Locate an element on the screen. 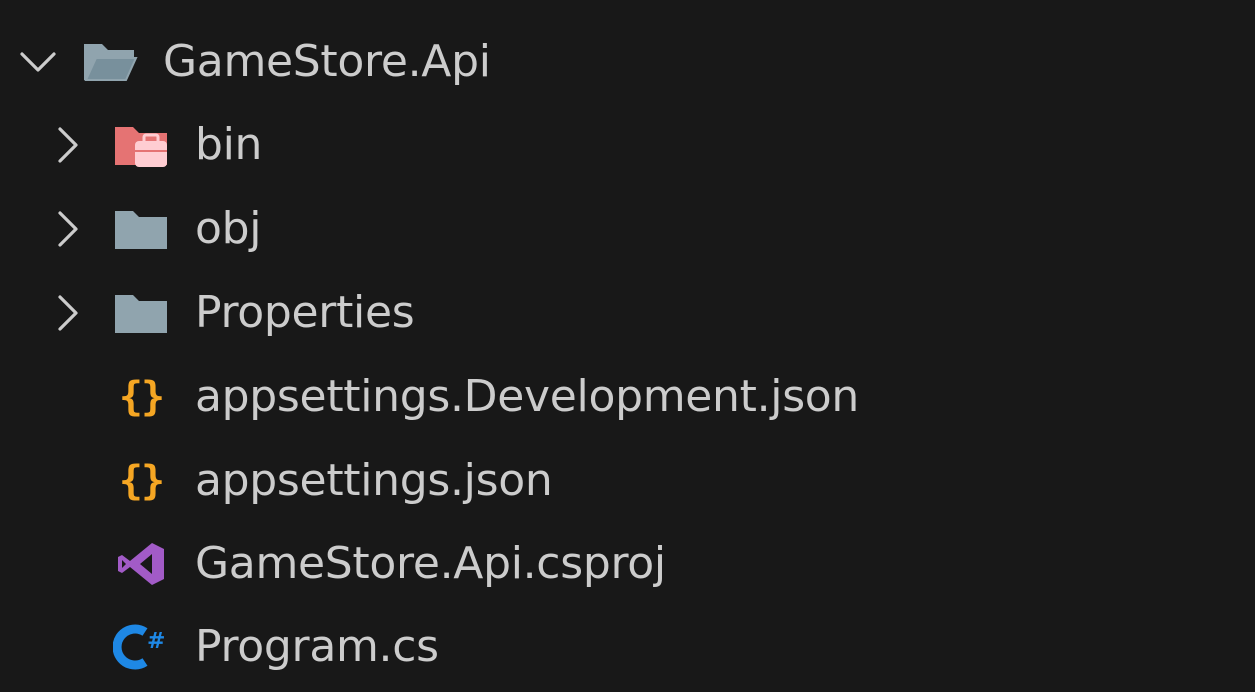  chevron-down-icon is located at coordinates (38, 62).